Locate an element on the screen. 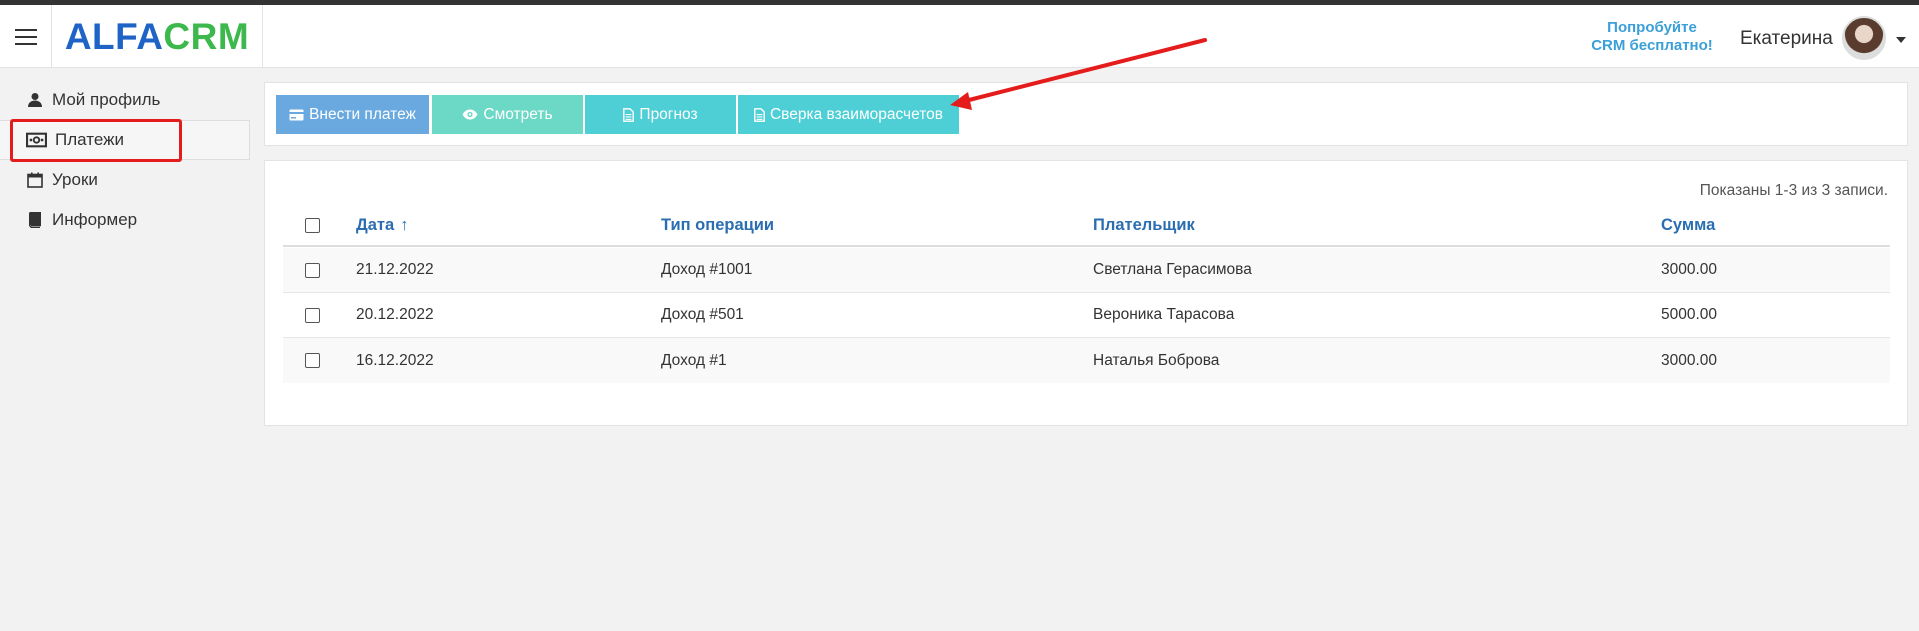  column-header-date-label: Дата is located at coordinates (375, 224).